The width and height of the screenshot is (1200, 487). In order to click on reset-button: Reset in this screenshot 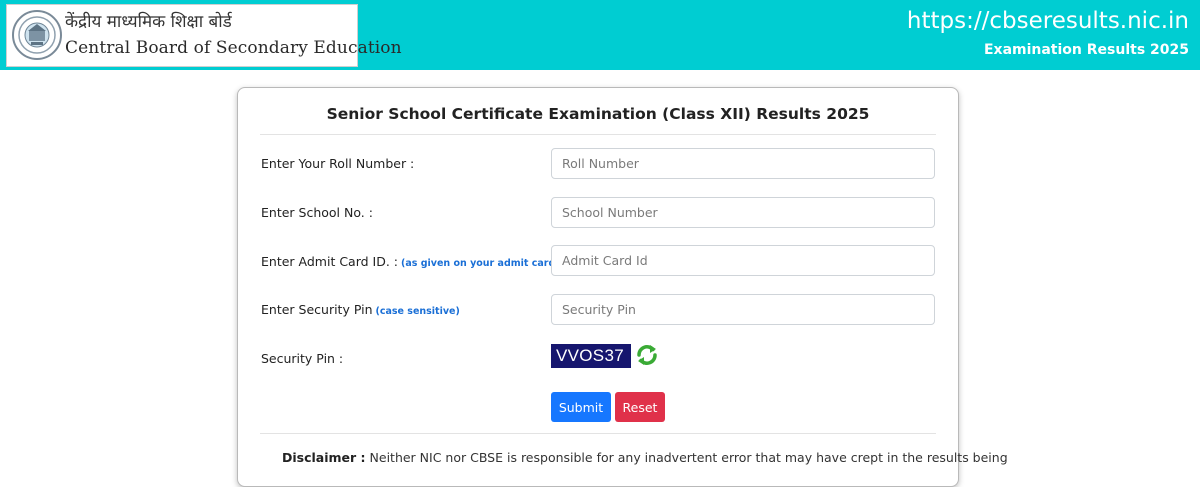, I will do `click(640, 407)`.